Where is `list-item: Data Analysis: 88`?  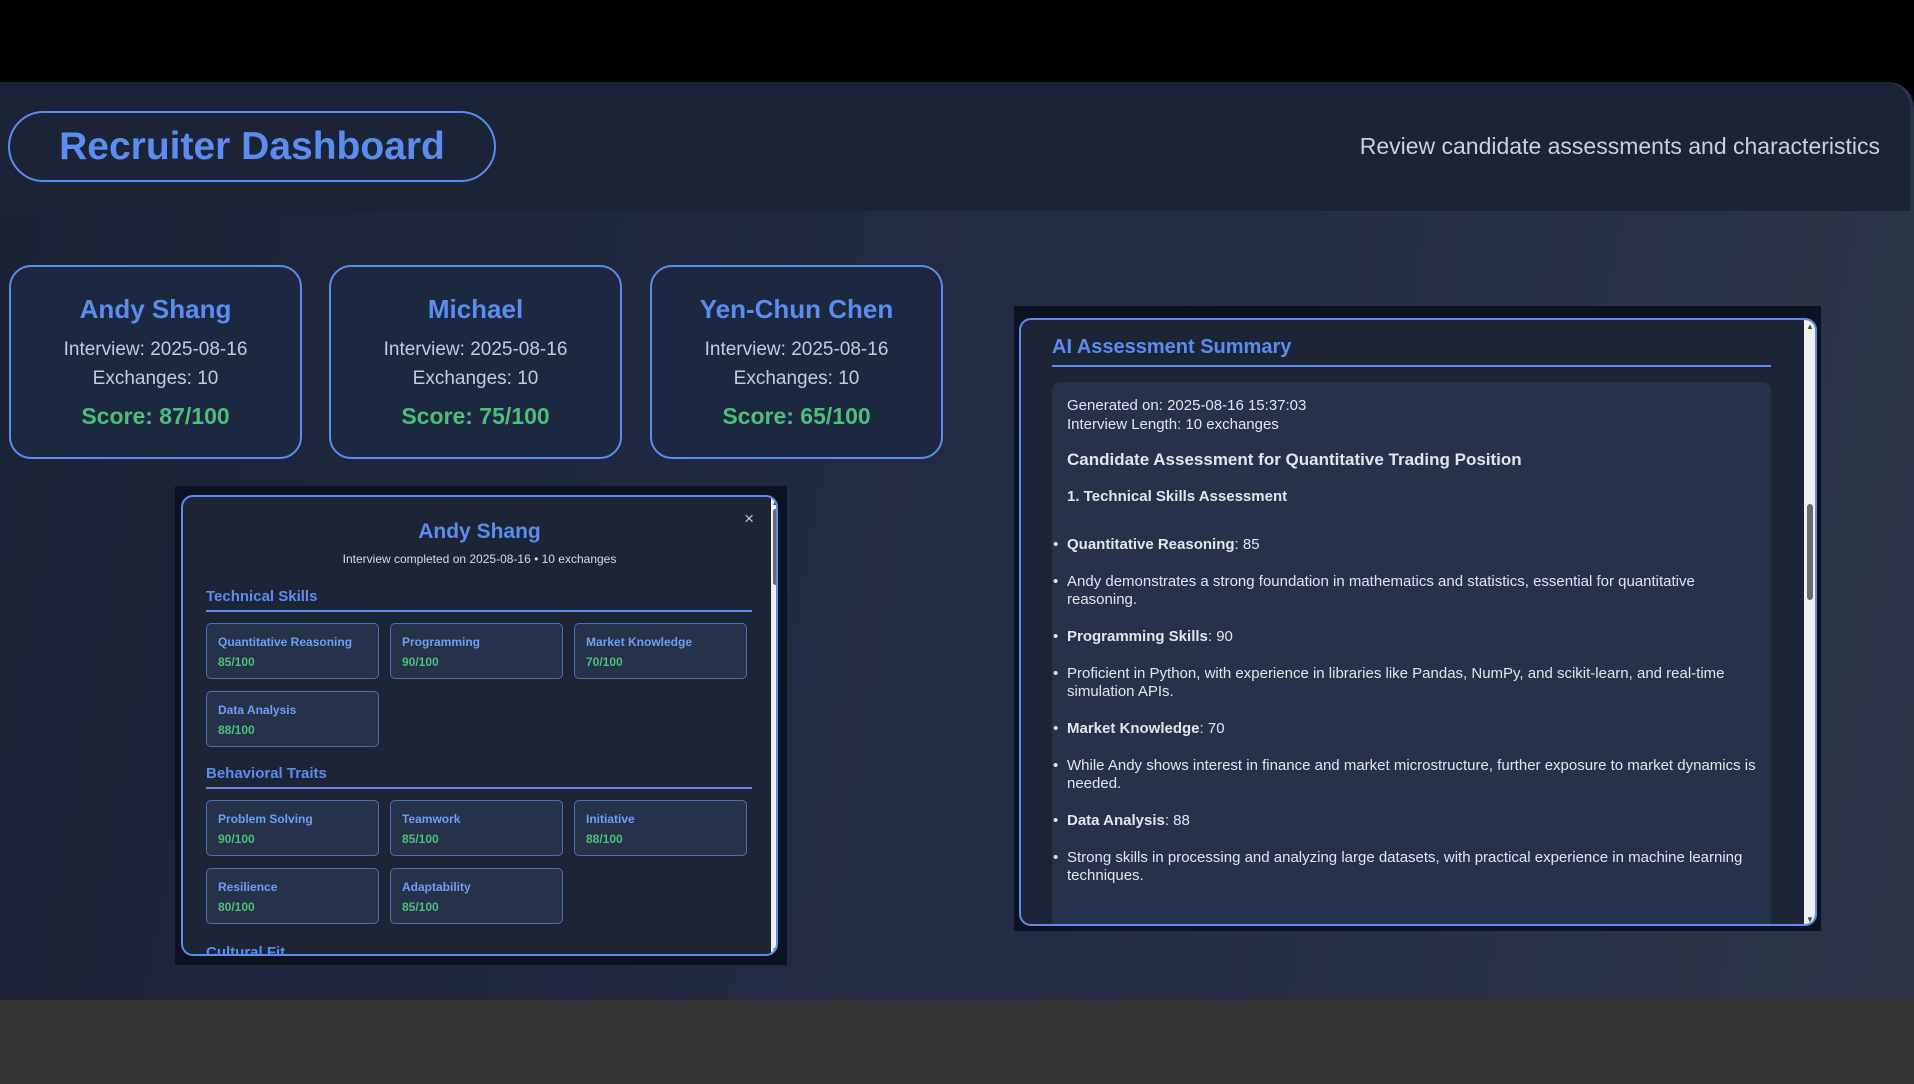
list-item: Data Analysis: 88 is located at coordinates (1405, 821).